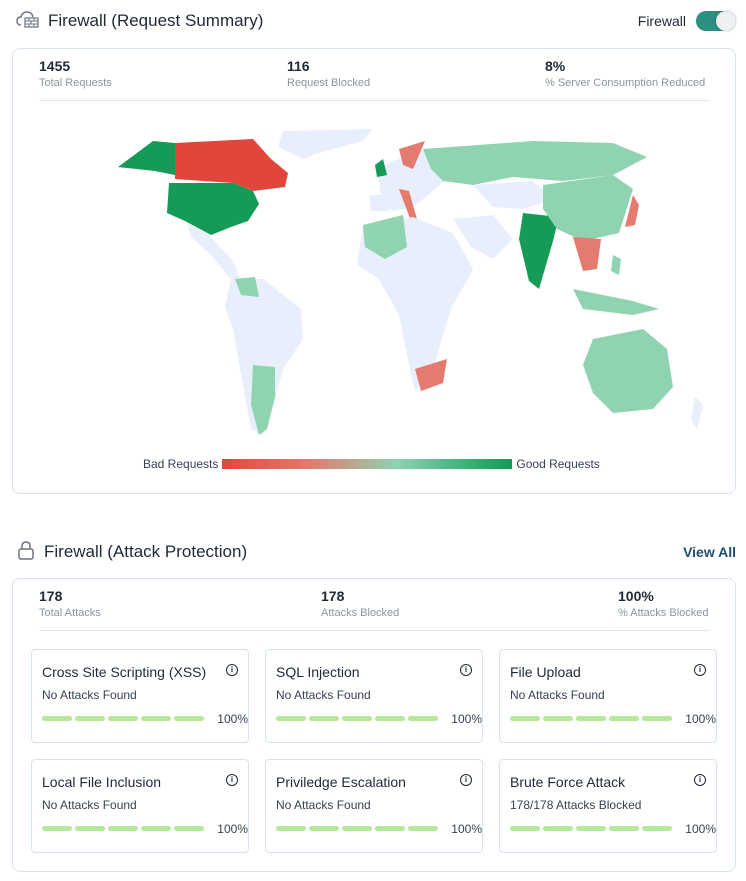  I want to click on attack-title: SQL Injection, so click(318, 672).